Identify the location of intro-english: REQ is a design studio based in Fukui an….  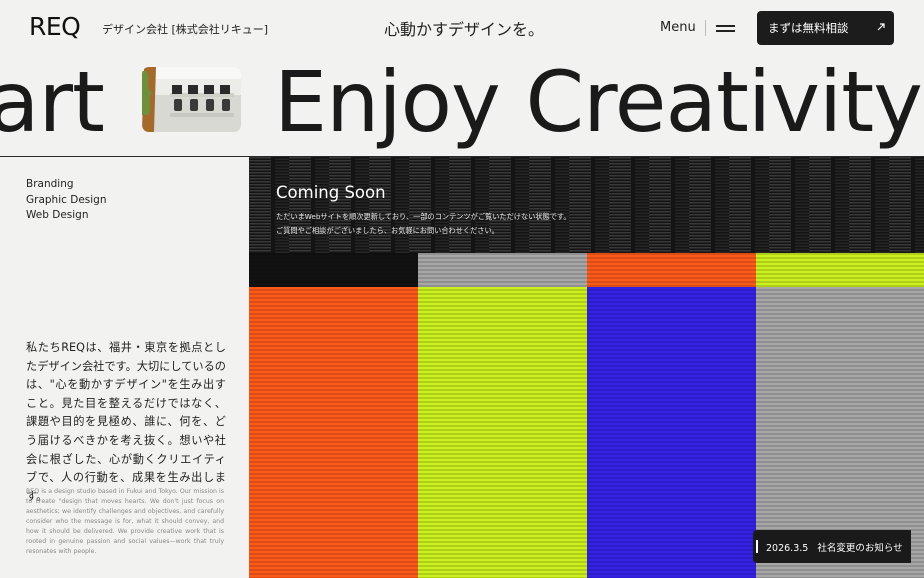
(125, 521).